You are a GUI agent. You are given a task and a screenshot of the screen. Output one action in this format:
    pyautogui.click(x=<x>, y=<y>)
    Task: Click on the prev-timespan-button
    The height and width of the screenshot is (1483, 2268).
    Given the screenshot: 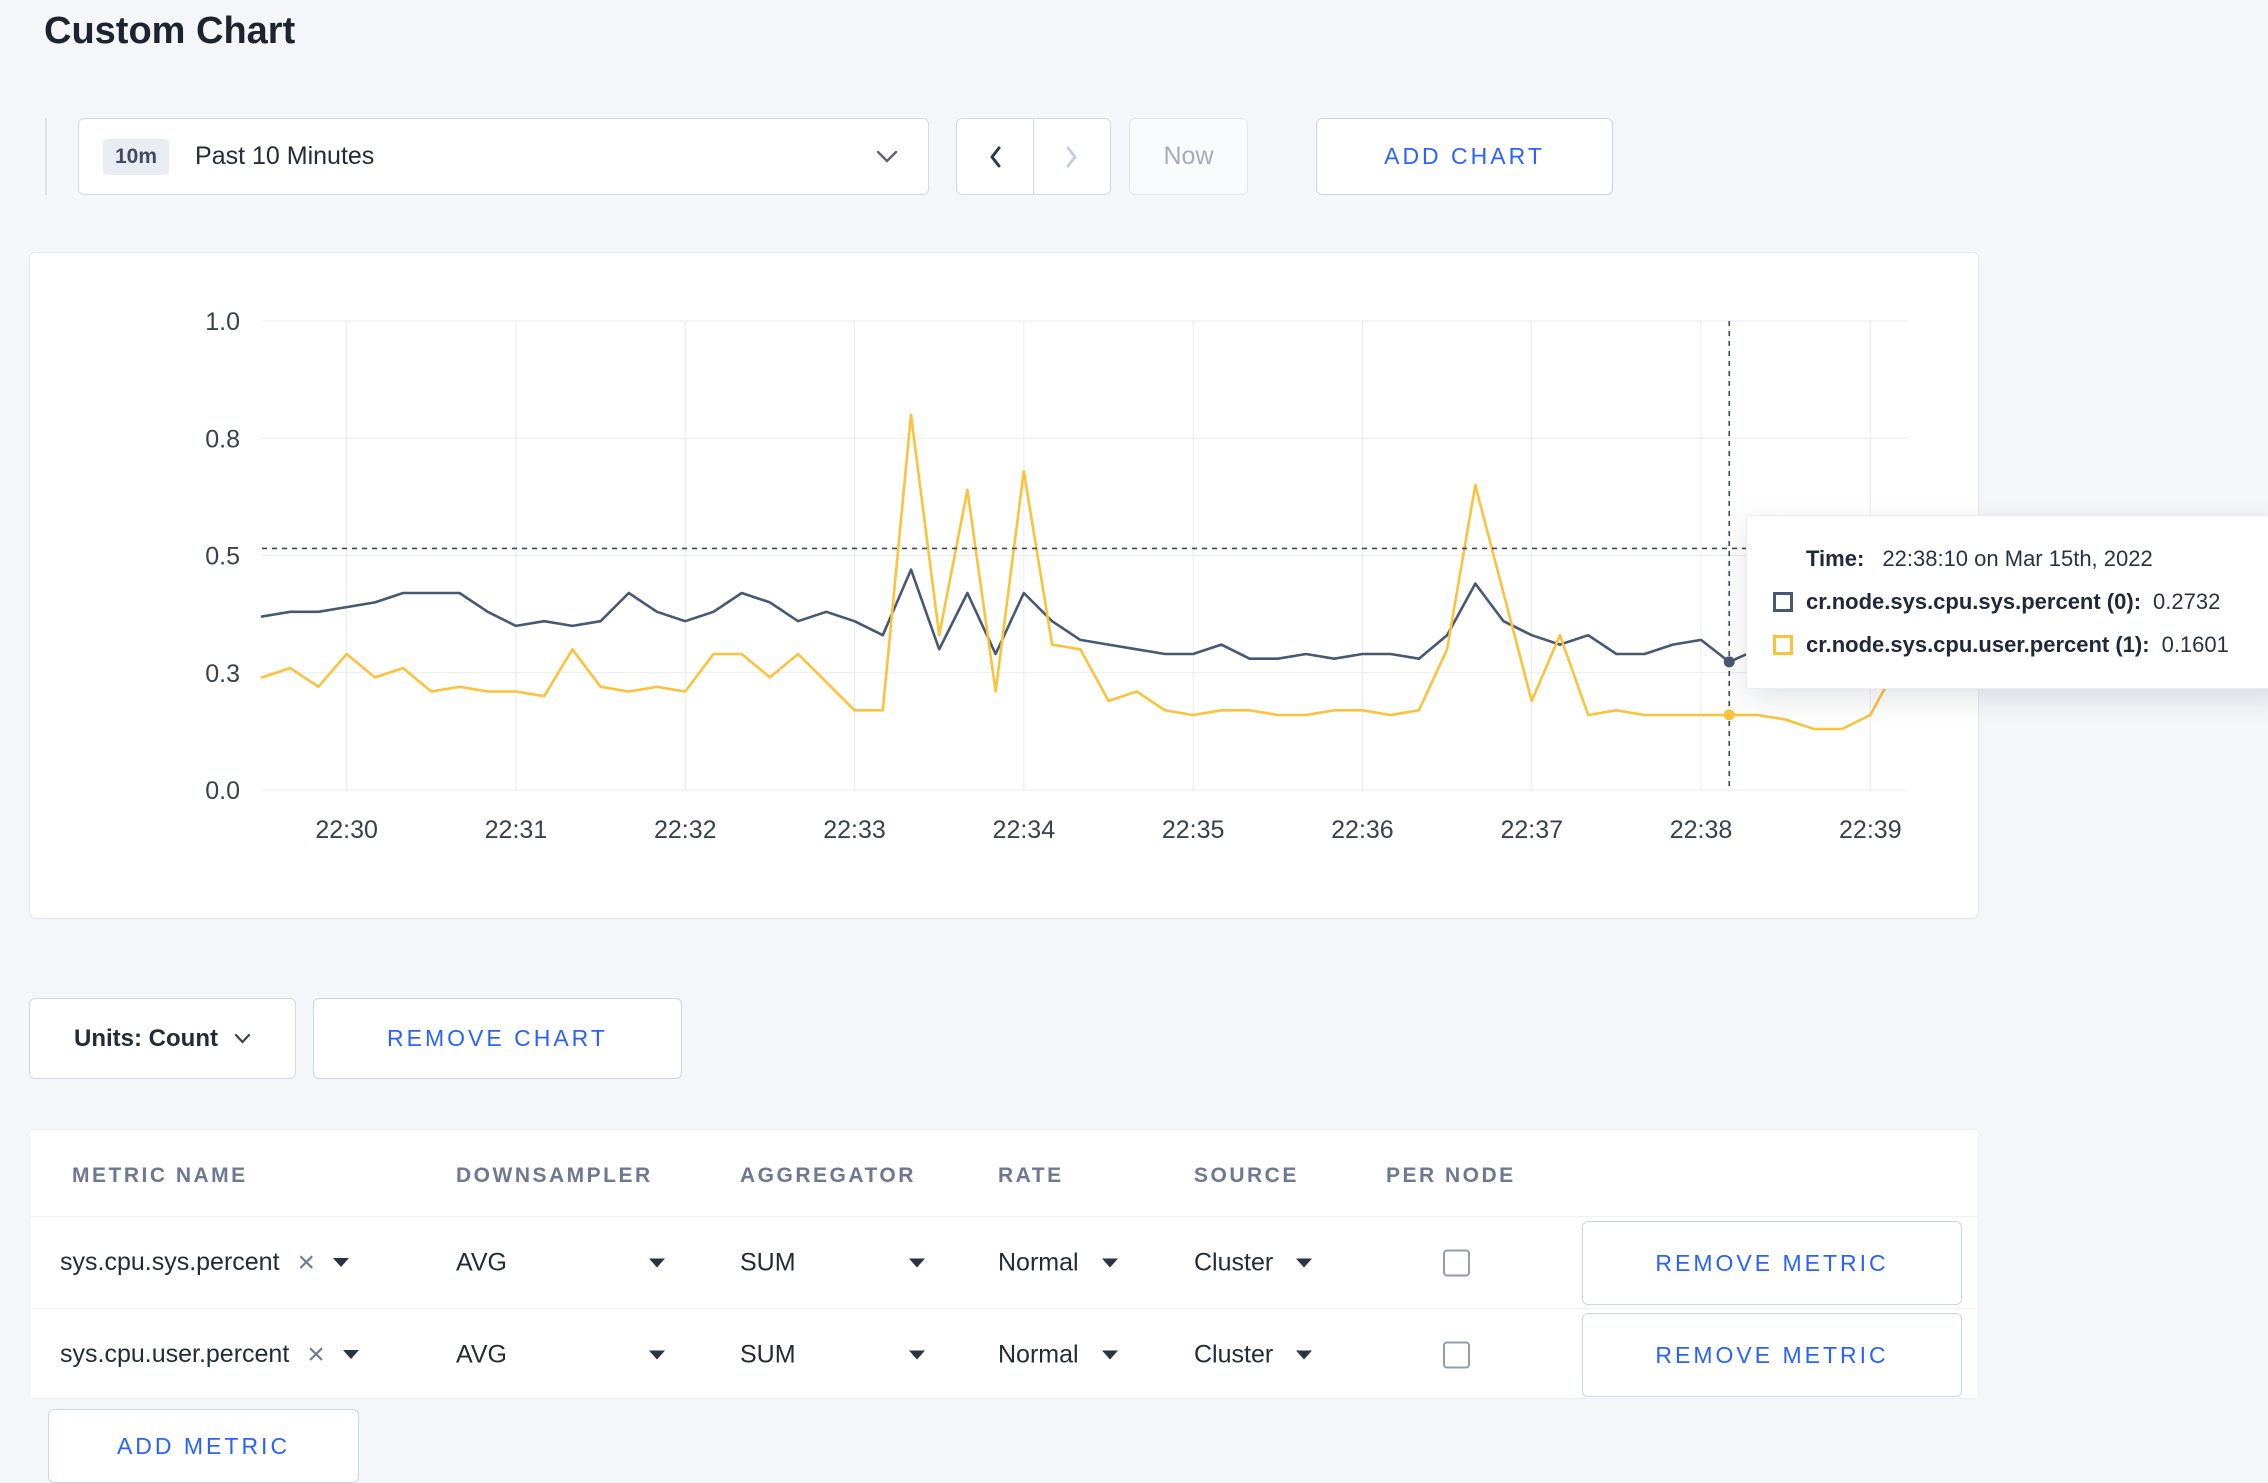 What is the action you would take?
    pyautogui.click(x=995, y=156)
    